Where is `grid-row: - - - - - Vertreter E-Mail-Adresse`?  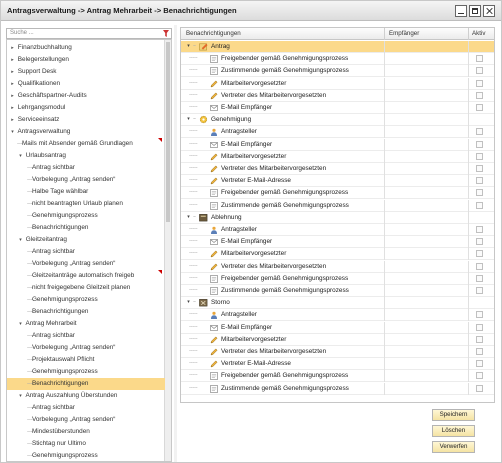
grid-row: - - - - - Vertreter E-Mail-Adresse is located at coordinates (337, 181).